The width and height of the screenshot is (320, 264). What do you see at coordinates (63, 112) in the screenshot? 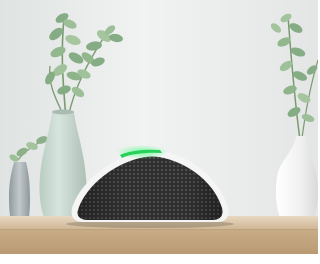
I see `vase-left-rim` at bounding box center [63, 112].